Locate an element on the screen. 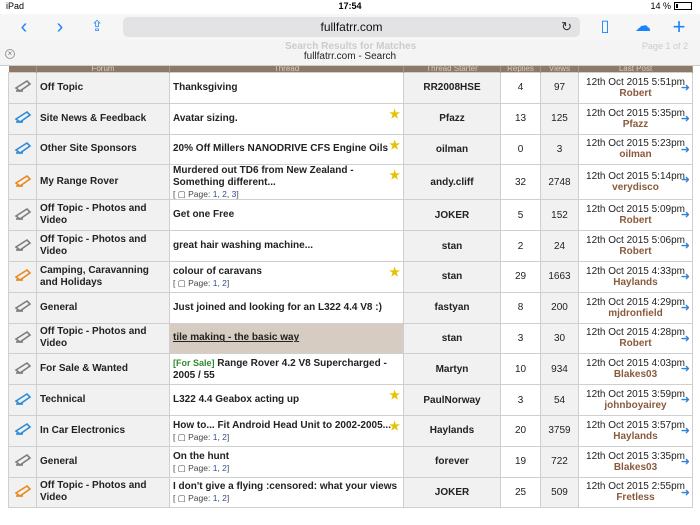  forum-link: For Sale & Wanted is located at coordinates (103, 369).